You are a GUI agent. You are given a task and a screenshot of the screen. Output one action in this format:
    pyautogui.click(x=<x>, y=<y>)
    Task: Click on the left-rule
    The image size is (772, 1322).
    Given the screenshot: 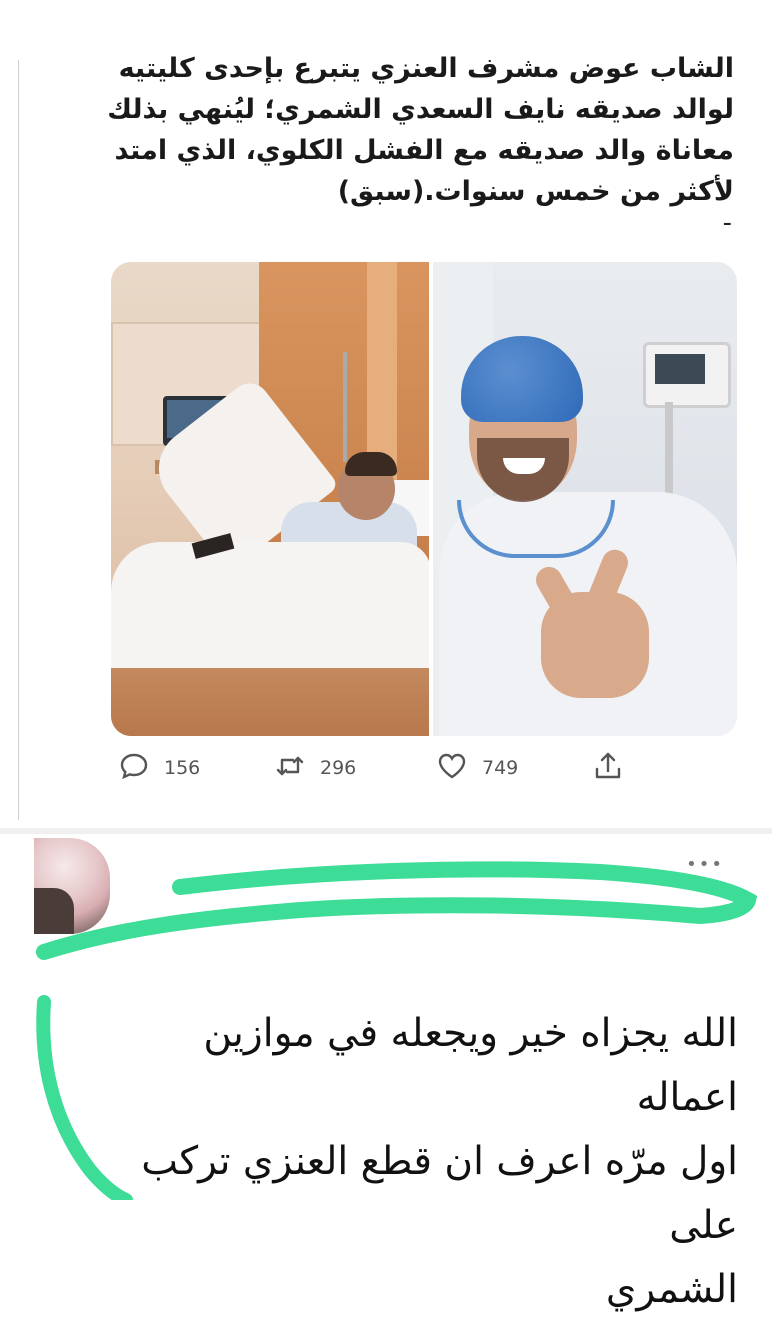 What is the action you would take?
    pyautogui.click(x=18, y=440)
    